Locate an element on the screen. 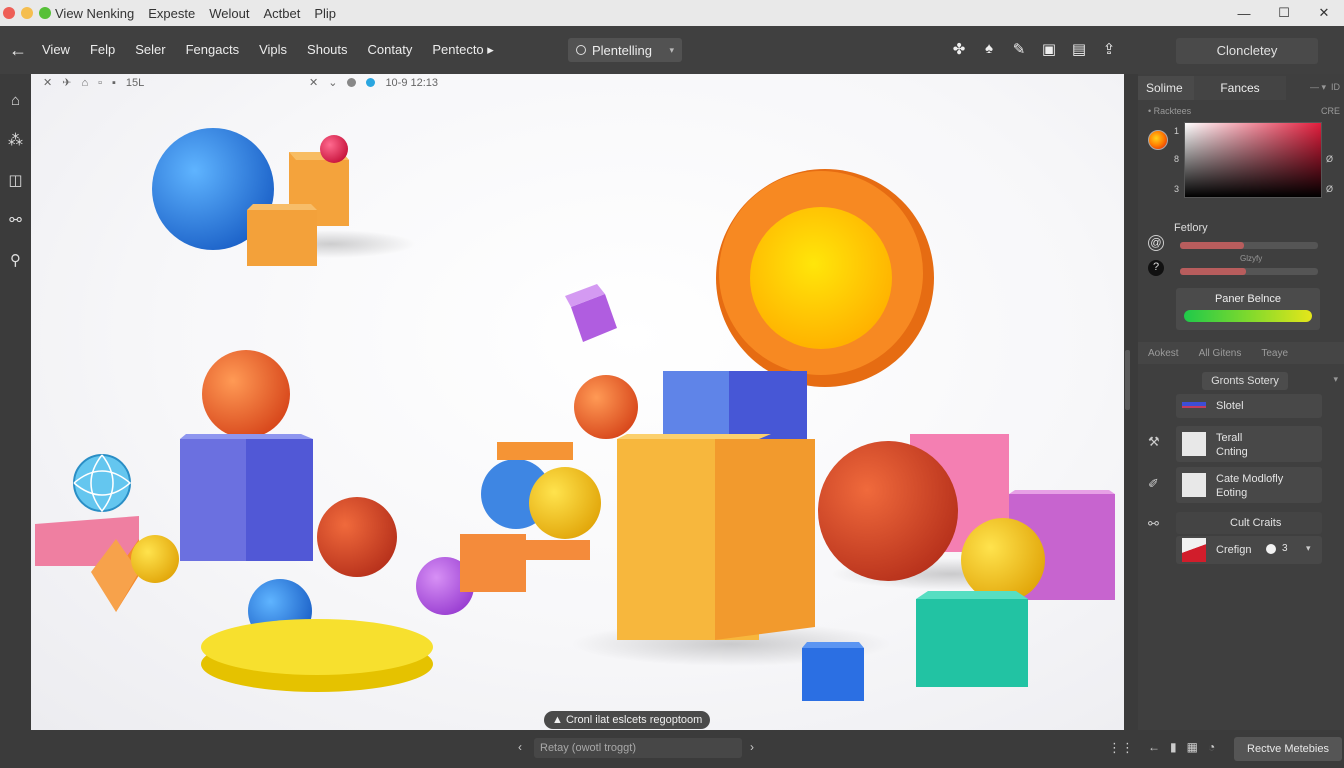 This screenshot has width=1344, height=768. material-row: Cate Modlofly Eoting is located at coordinates (1249, 485).